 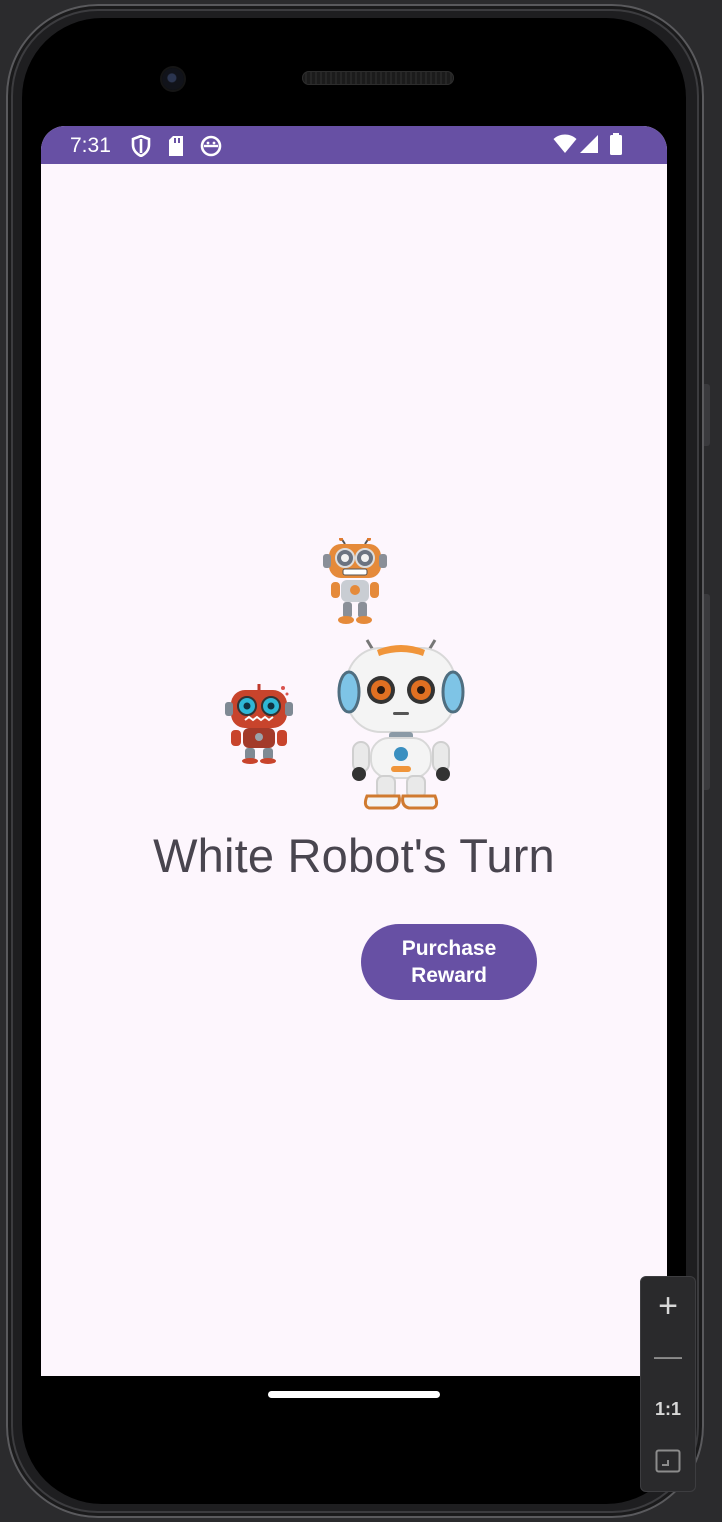 I want to click on wifi-icon, so click(x=565, y=143).